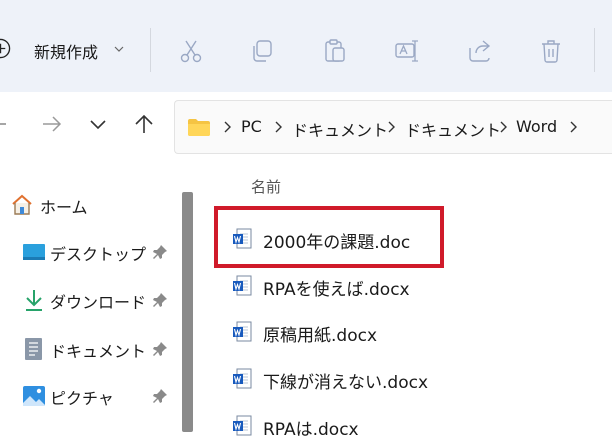  What do you see at coordinates (52, 124) in the screenshot?
I see `forward-arrow-icon` at bounding box center [52, 124].